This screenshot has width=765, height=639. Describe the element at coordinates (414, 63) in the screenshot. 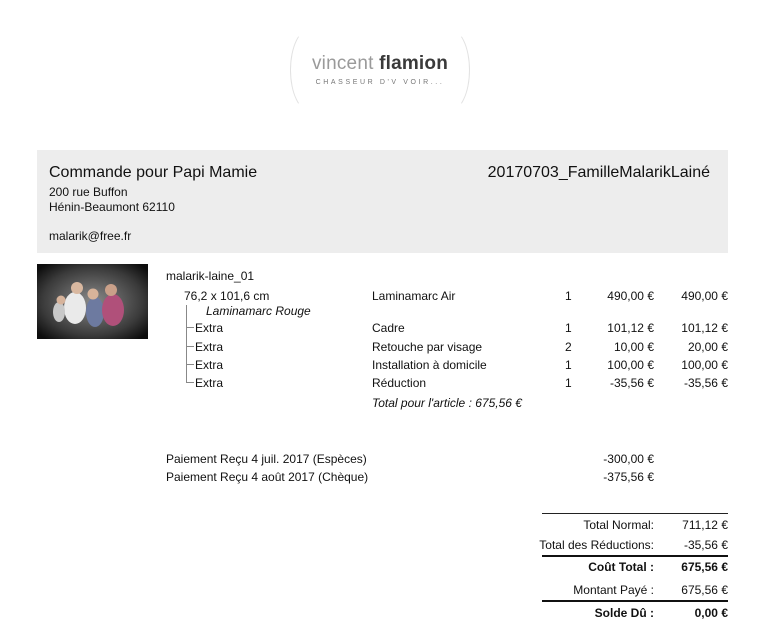

I see `logo-word-second: flamion` at that location.